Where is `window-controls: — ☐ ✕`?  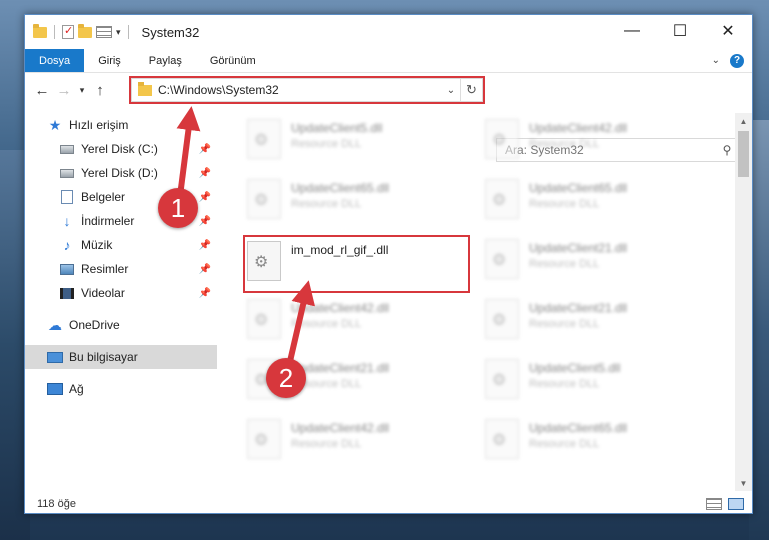 window-controls: — ☐ ✕ is located at coordinates (680, 31).